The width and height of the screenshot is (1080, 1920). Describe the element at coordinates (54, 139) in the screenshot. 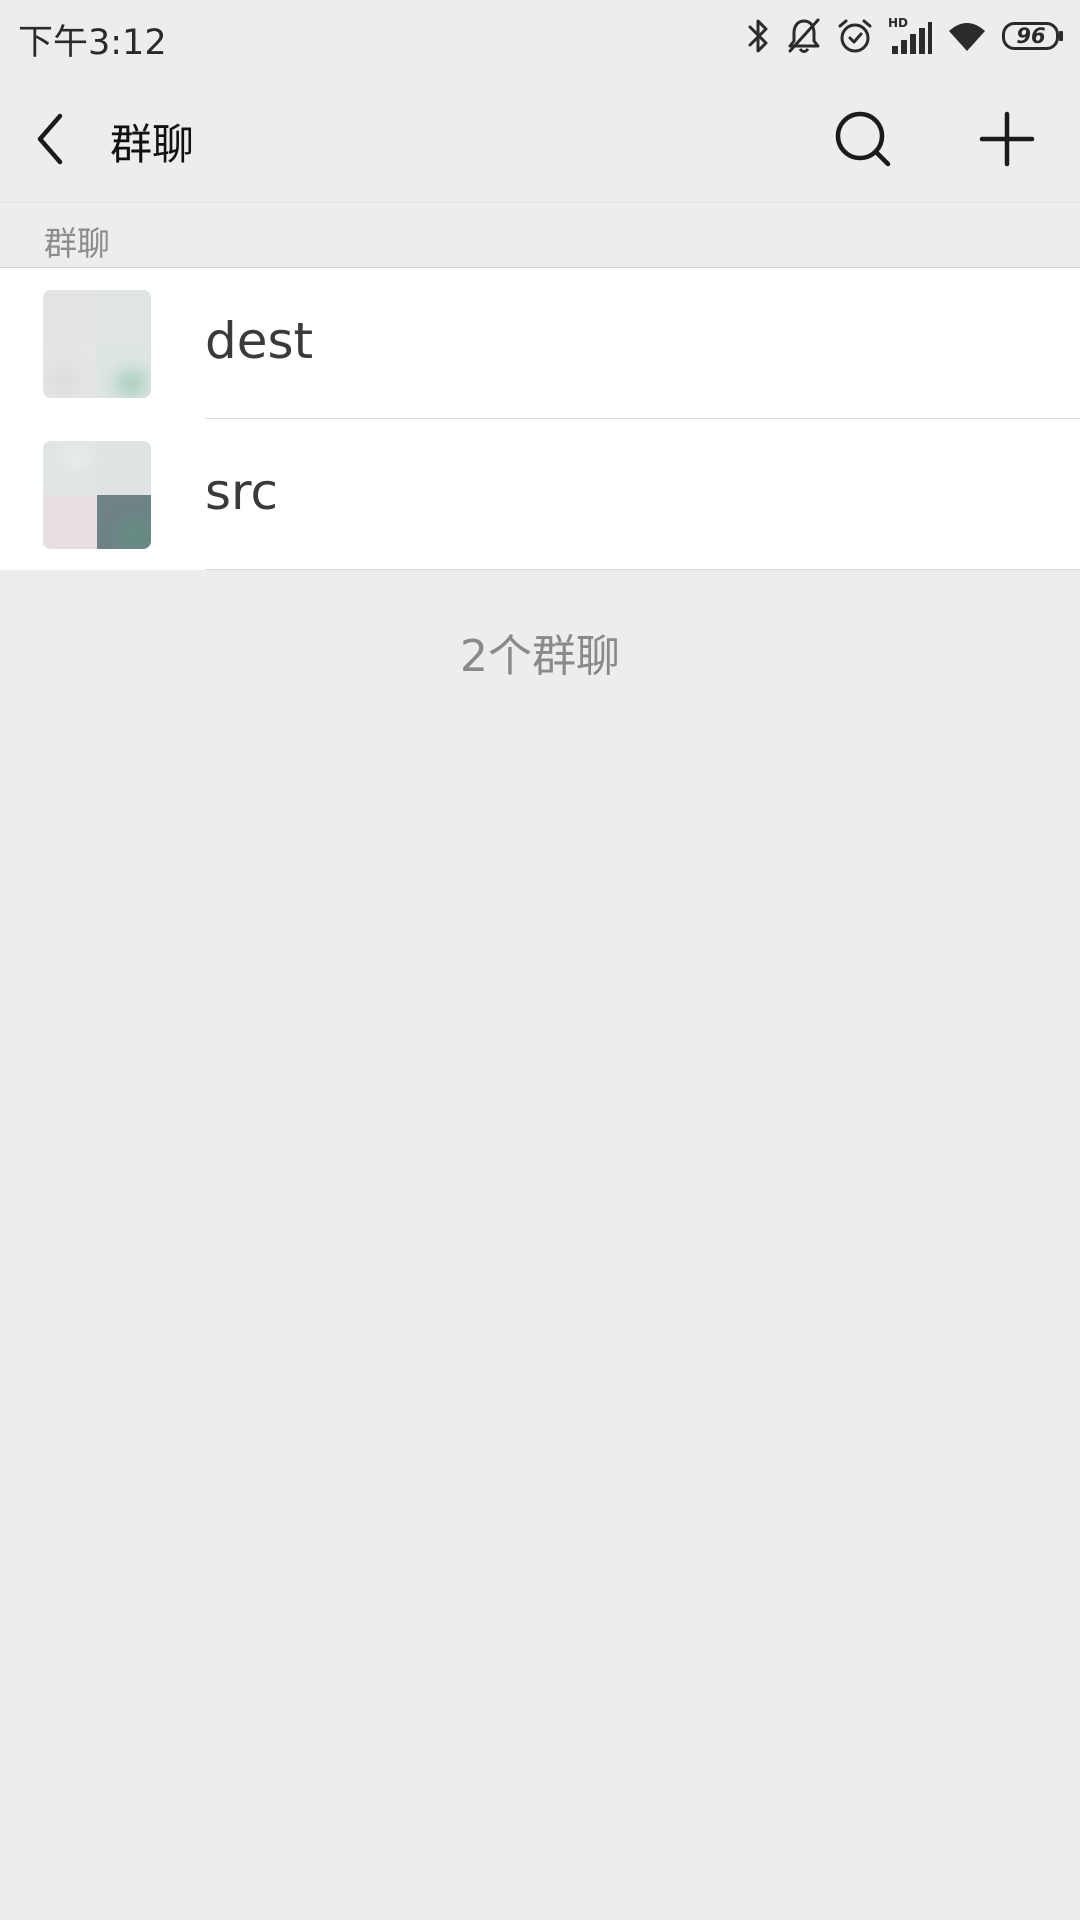

I see `chevron-left-icon` at that location.